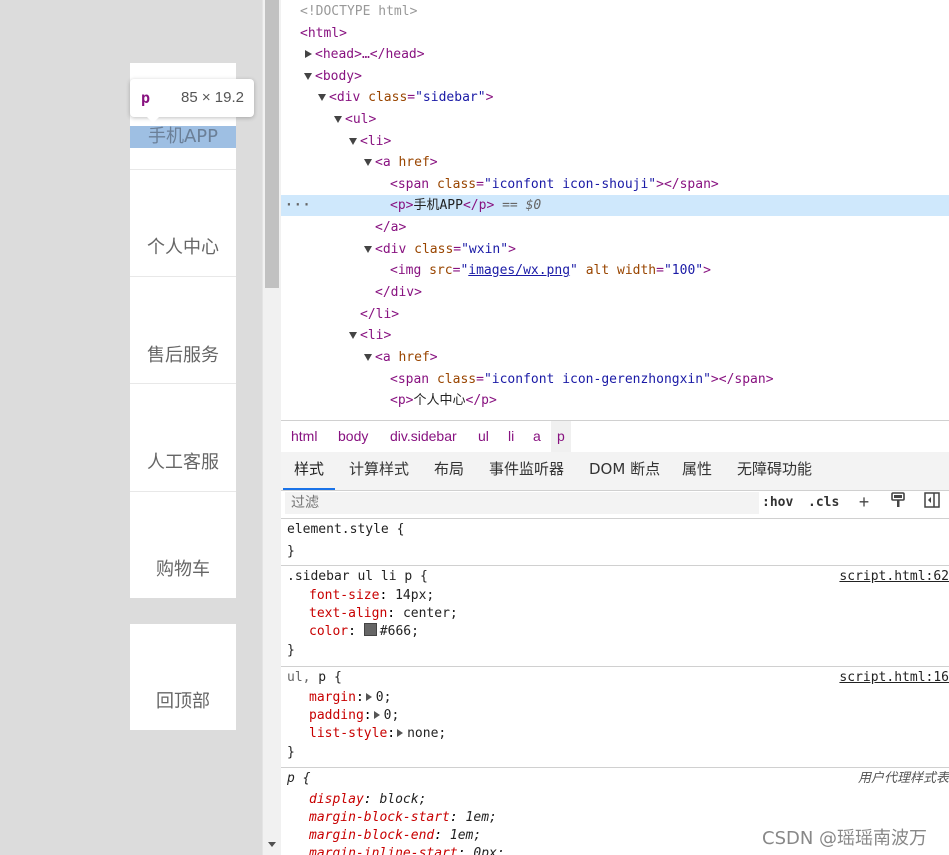 This screenshot has width=949, height=855. I want to click on tooltip-tag: p, so click(146, 98).